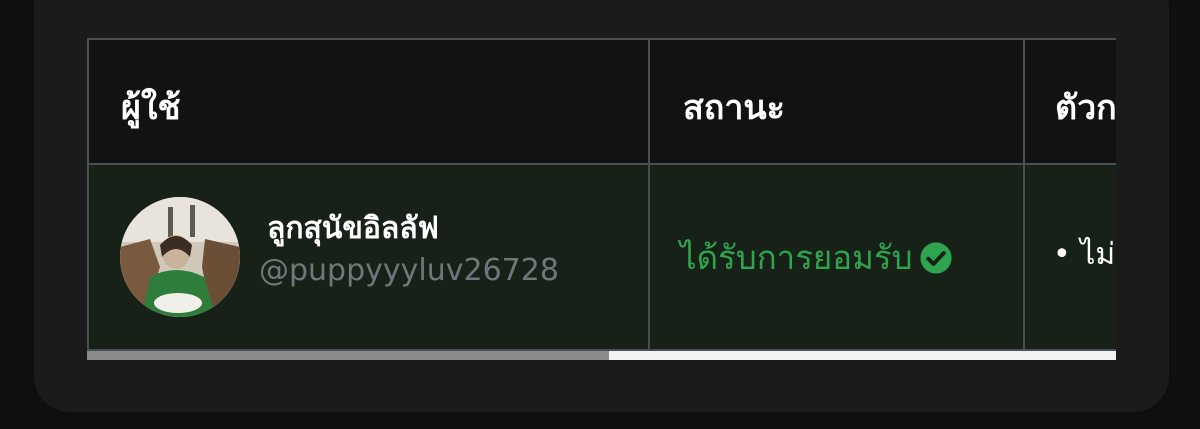  What do you see at coordinates (1084, 254) in the screenshot?
I see `rule-list-item: • ไม่` at bounding box center [1084, 254].